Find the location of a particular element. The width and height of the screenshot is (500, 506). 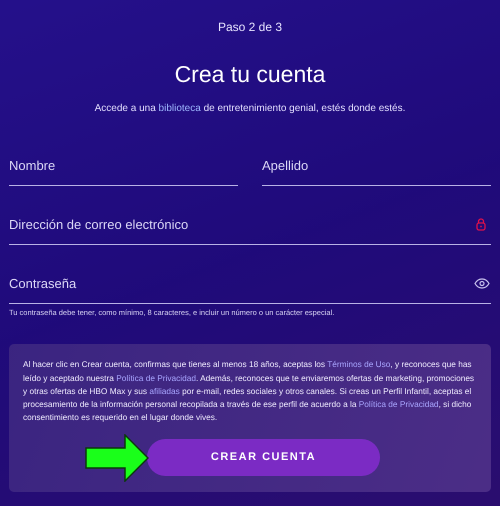

create-account-button: CREAR CUENTA is located at coordinates (263, 457).